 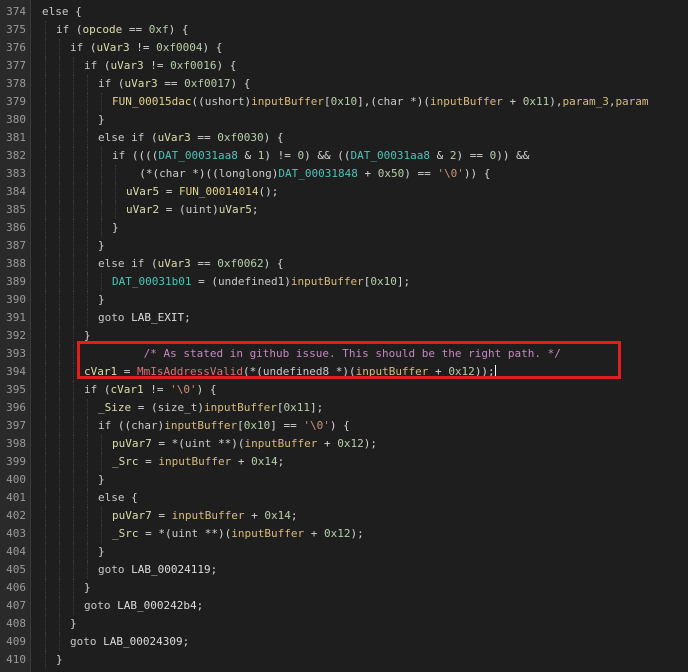 What do you see at coordinates (186, 641) in the screenshot?
I see `code-token: ;` at bounding box center [186, 641].